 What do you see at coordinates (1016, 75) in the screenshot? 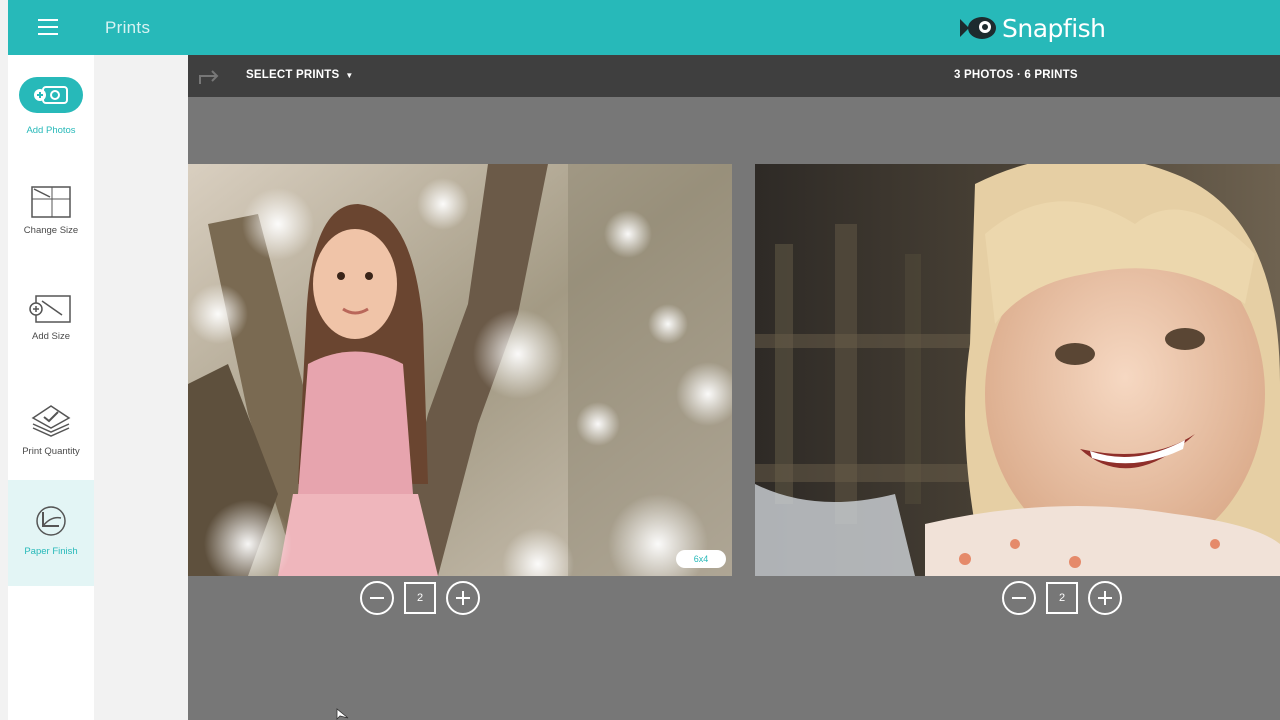
I see `photo-print-count: 3 PHOTOS · 6 PRINTS` at bounding box center [1016, 75].